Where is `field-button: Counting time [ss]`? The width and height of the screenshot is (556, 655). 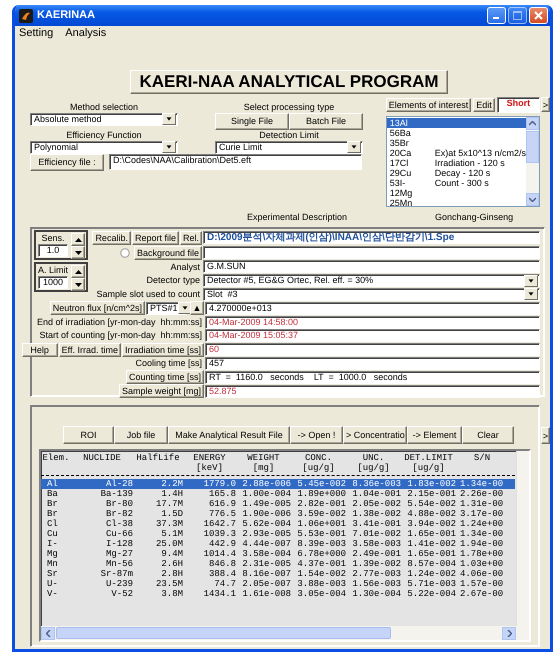 field-button: Counting time [ss] is located at coordinates (165, 377).